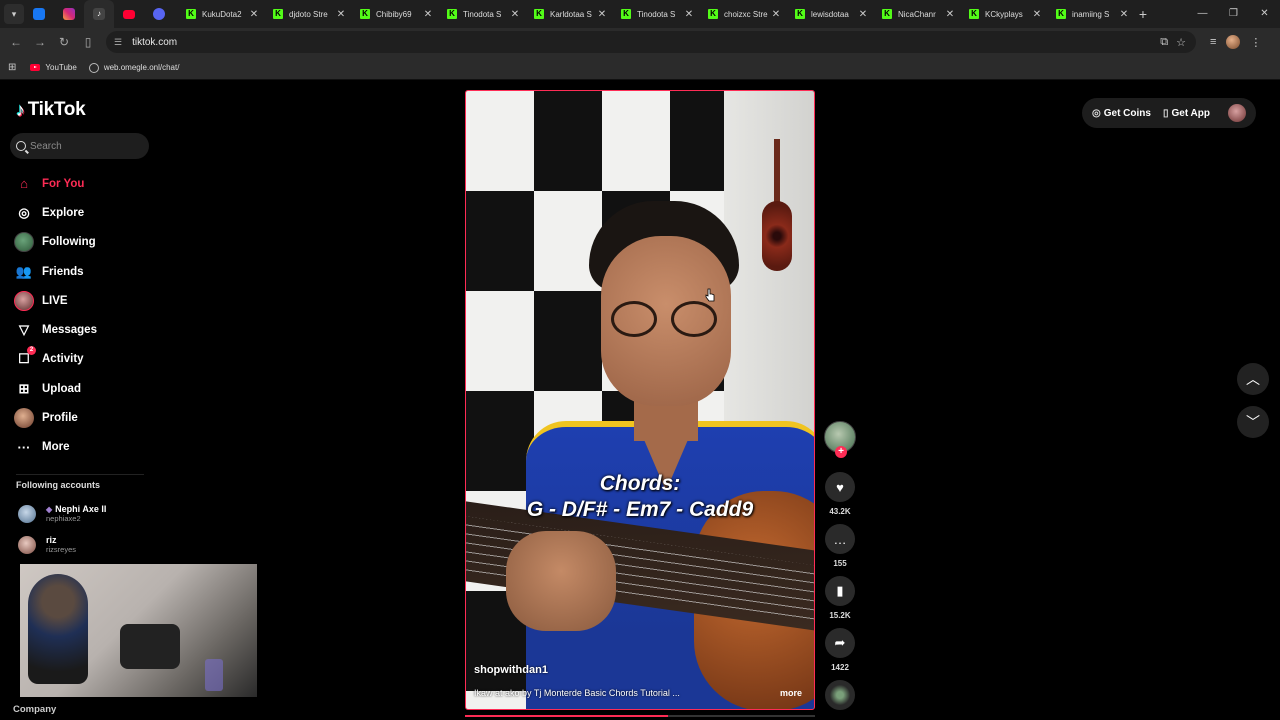 The width and height of the screenshot is (1280, 720). What do you see at coordinates (1202, 14) in the screenshot?
I see `minimize-icon: —` at bounding box center [1202, 14].